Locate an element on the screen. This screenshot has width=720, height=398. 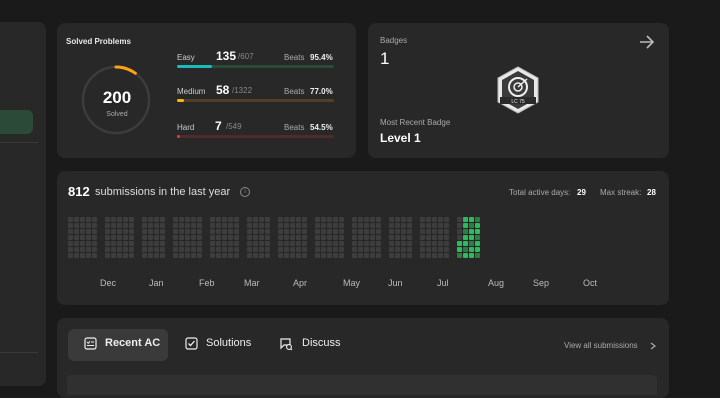
sidebar-highlight is located at coordinates (16, 122).